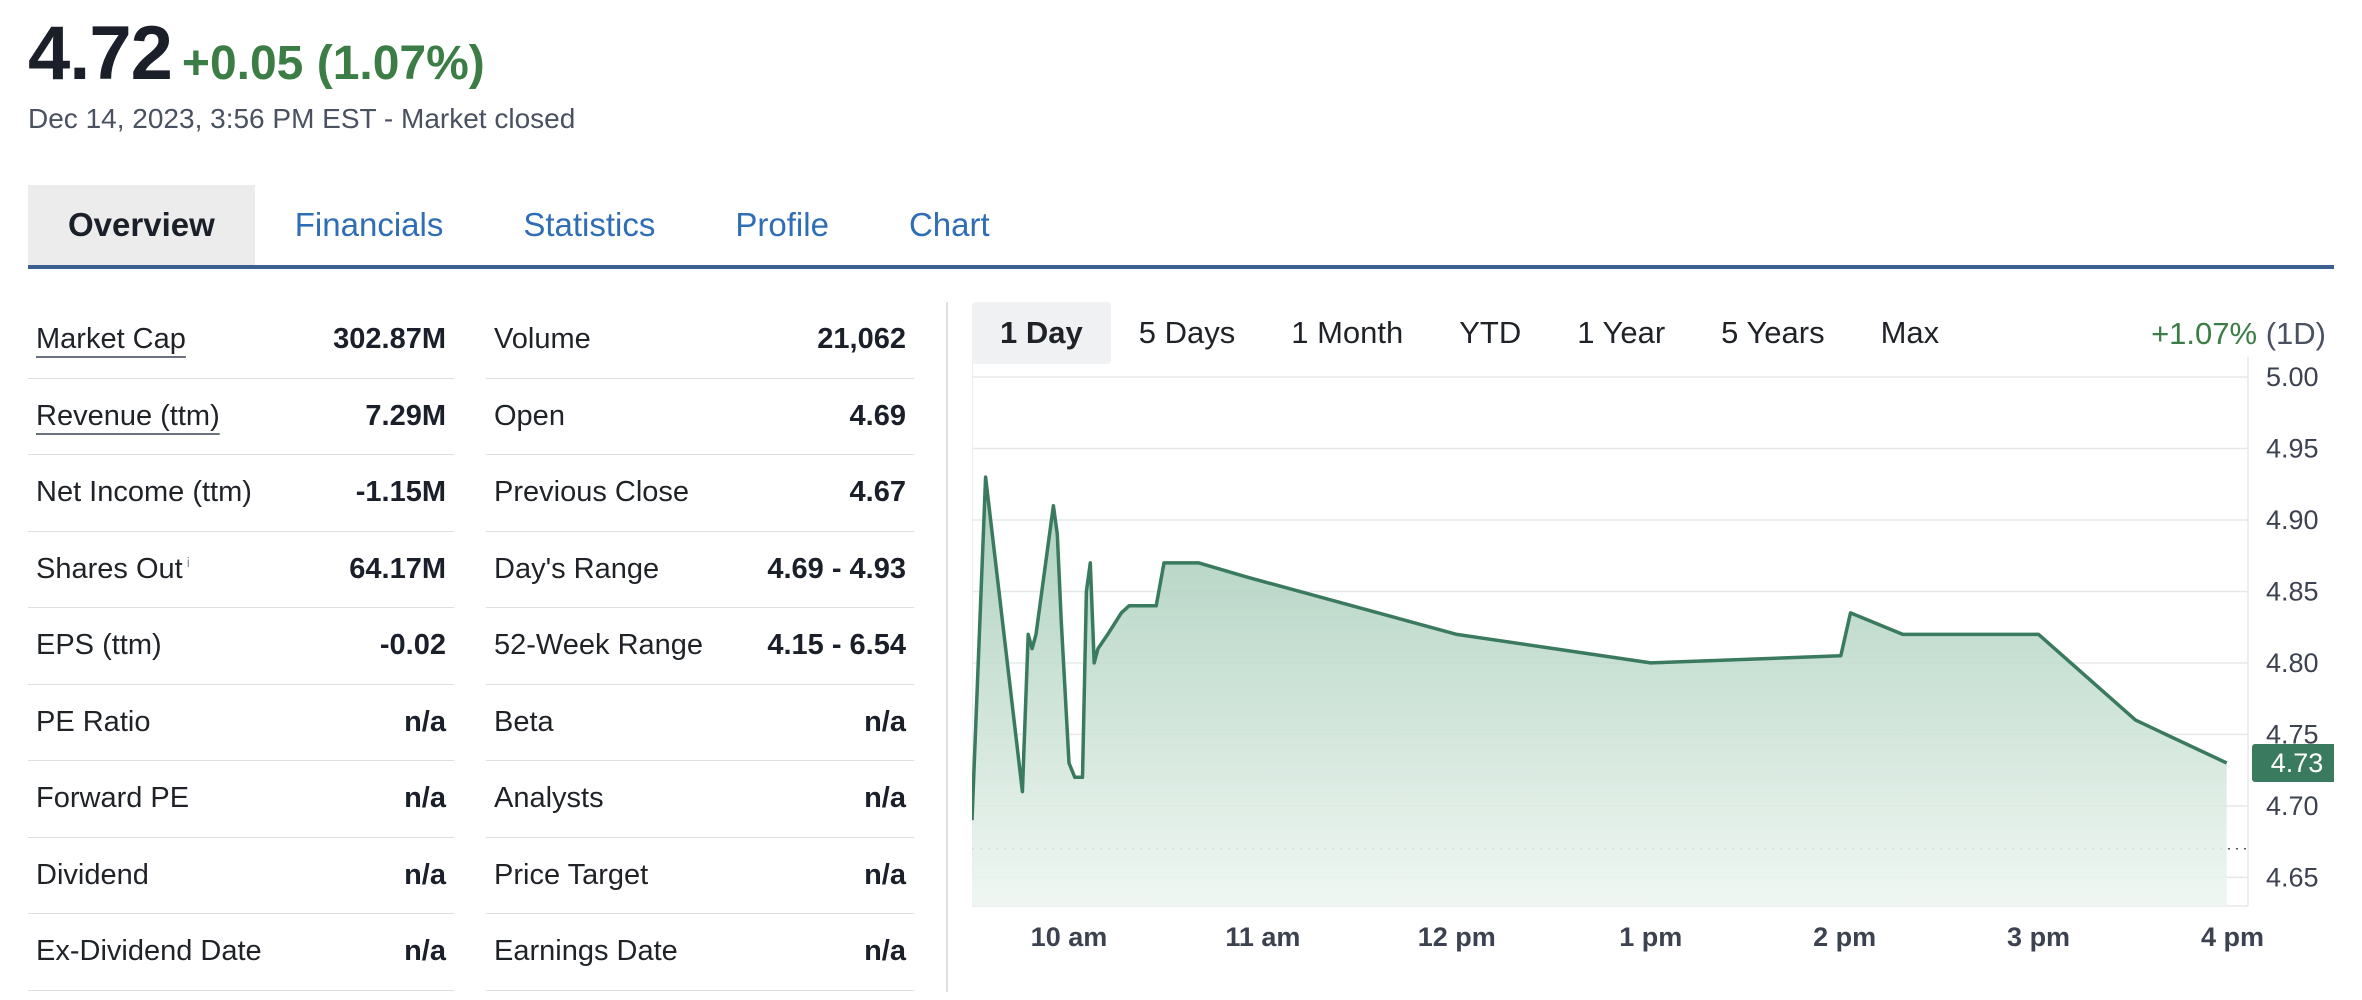 This screenshot has width=2362, height=1000. What do you see at coordinates (1772, 333) in the screenshot?
I see `range-5-years-button: 5 Years` at bounding box center [1772, 333].